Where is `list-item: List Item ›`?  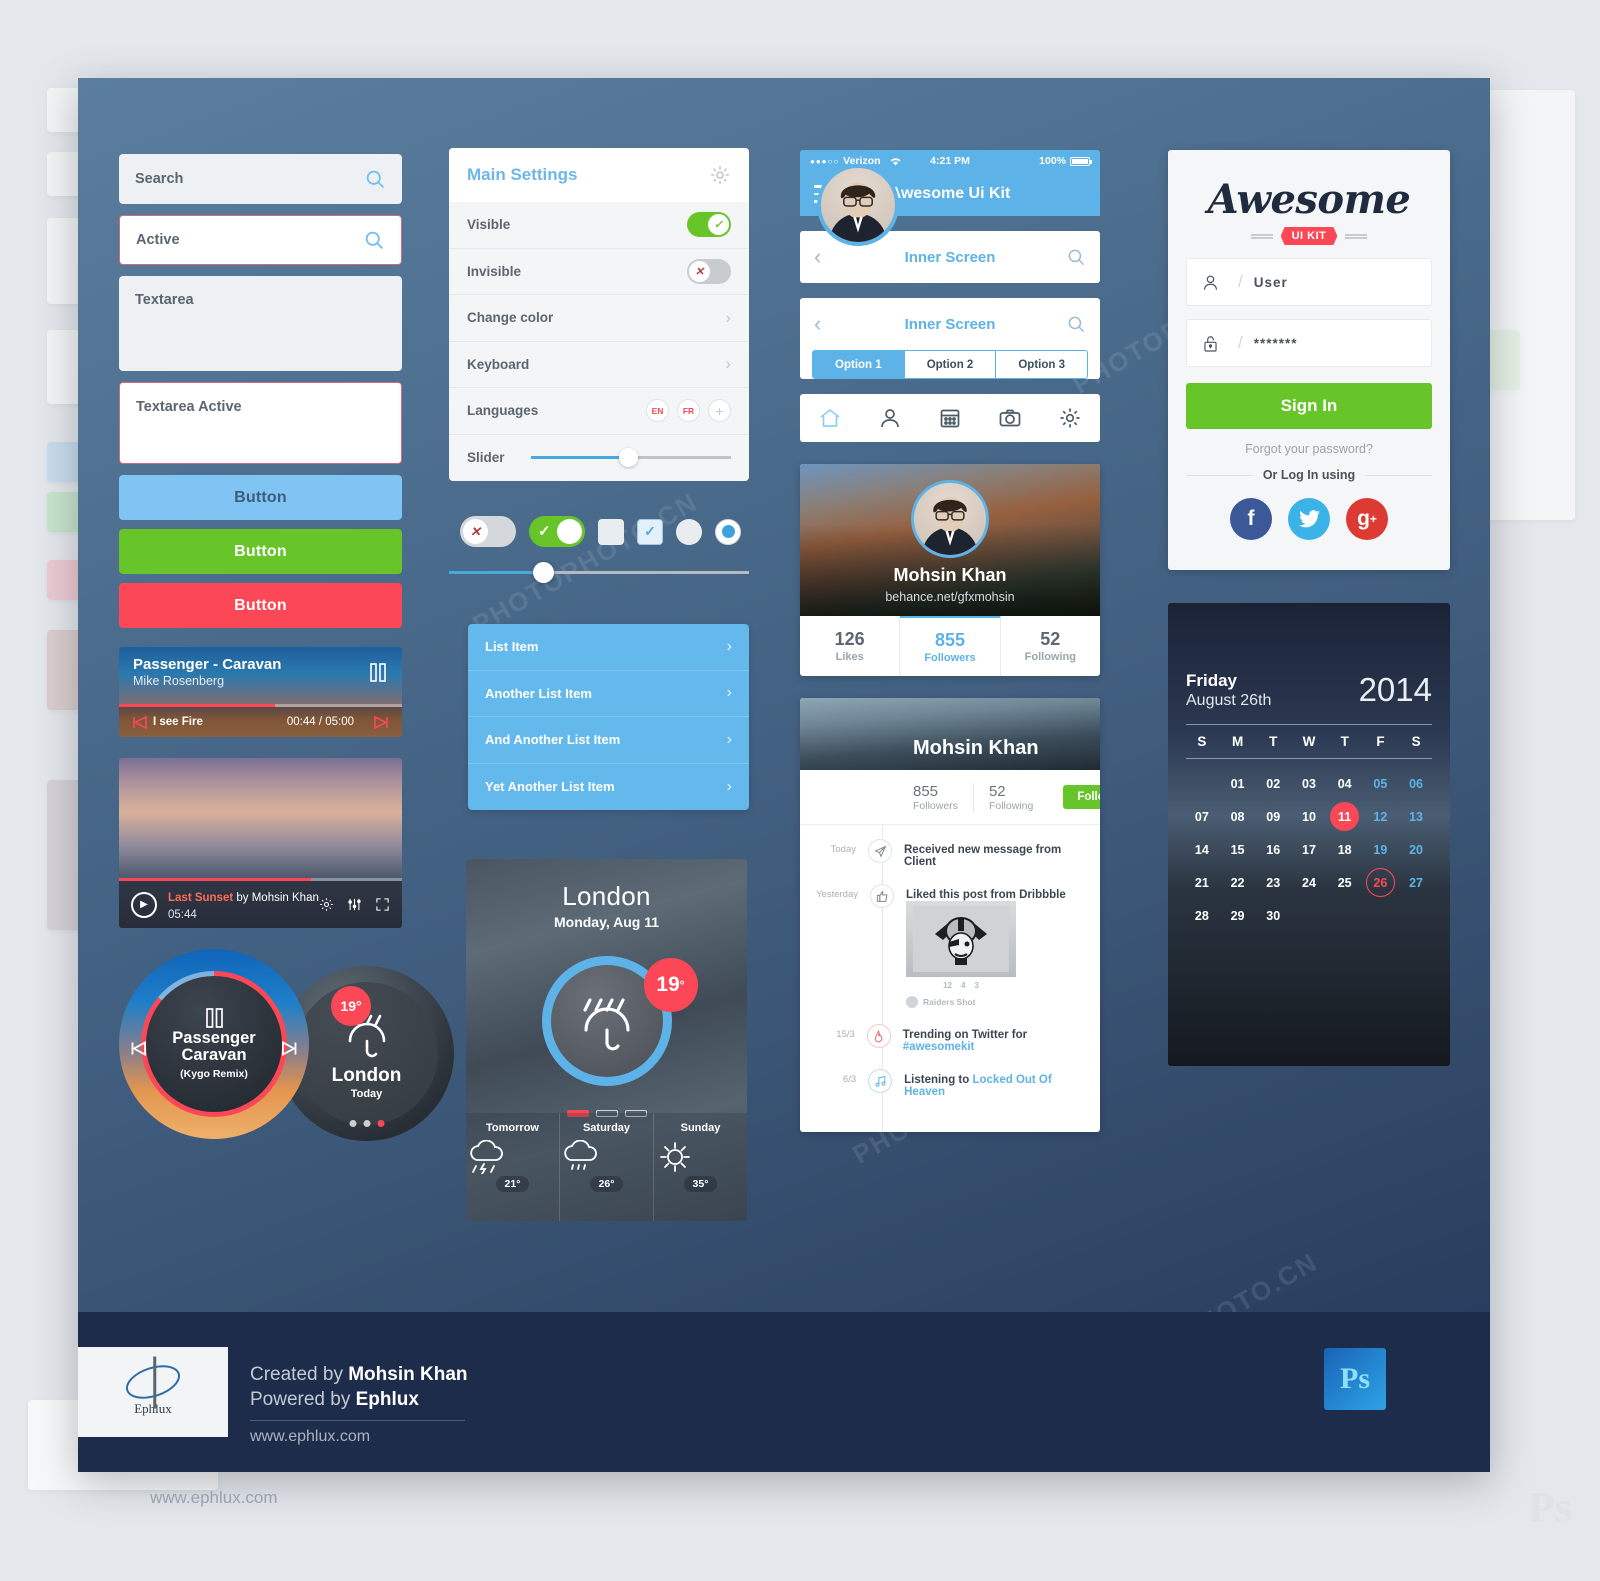
list-item: List Item › is located at coordinates (608, 647).